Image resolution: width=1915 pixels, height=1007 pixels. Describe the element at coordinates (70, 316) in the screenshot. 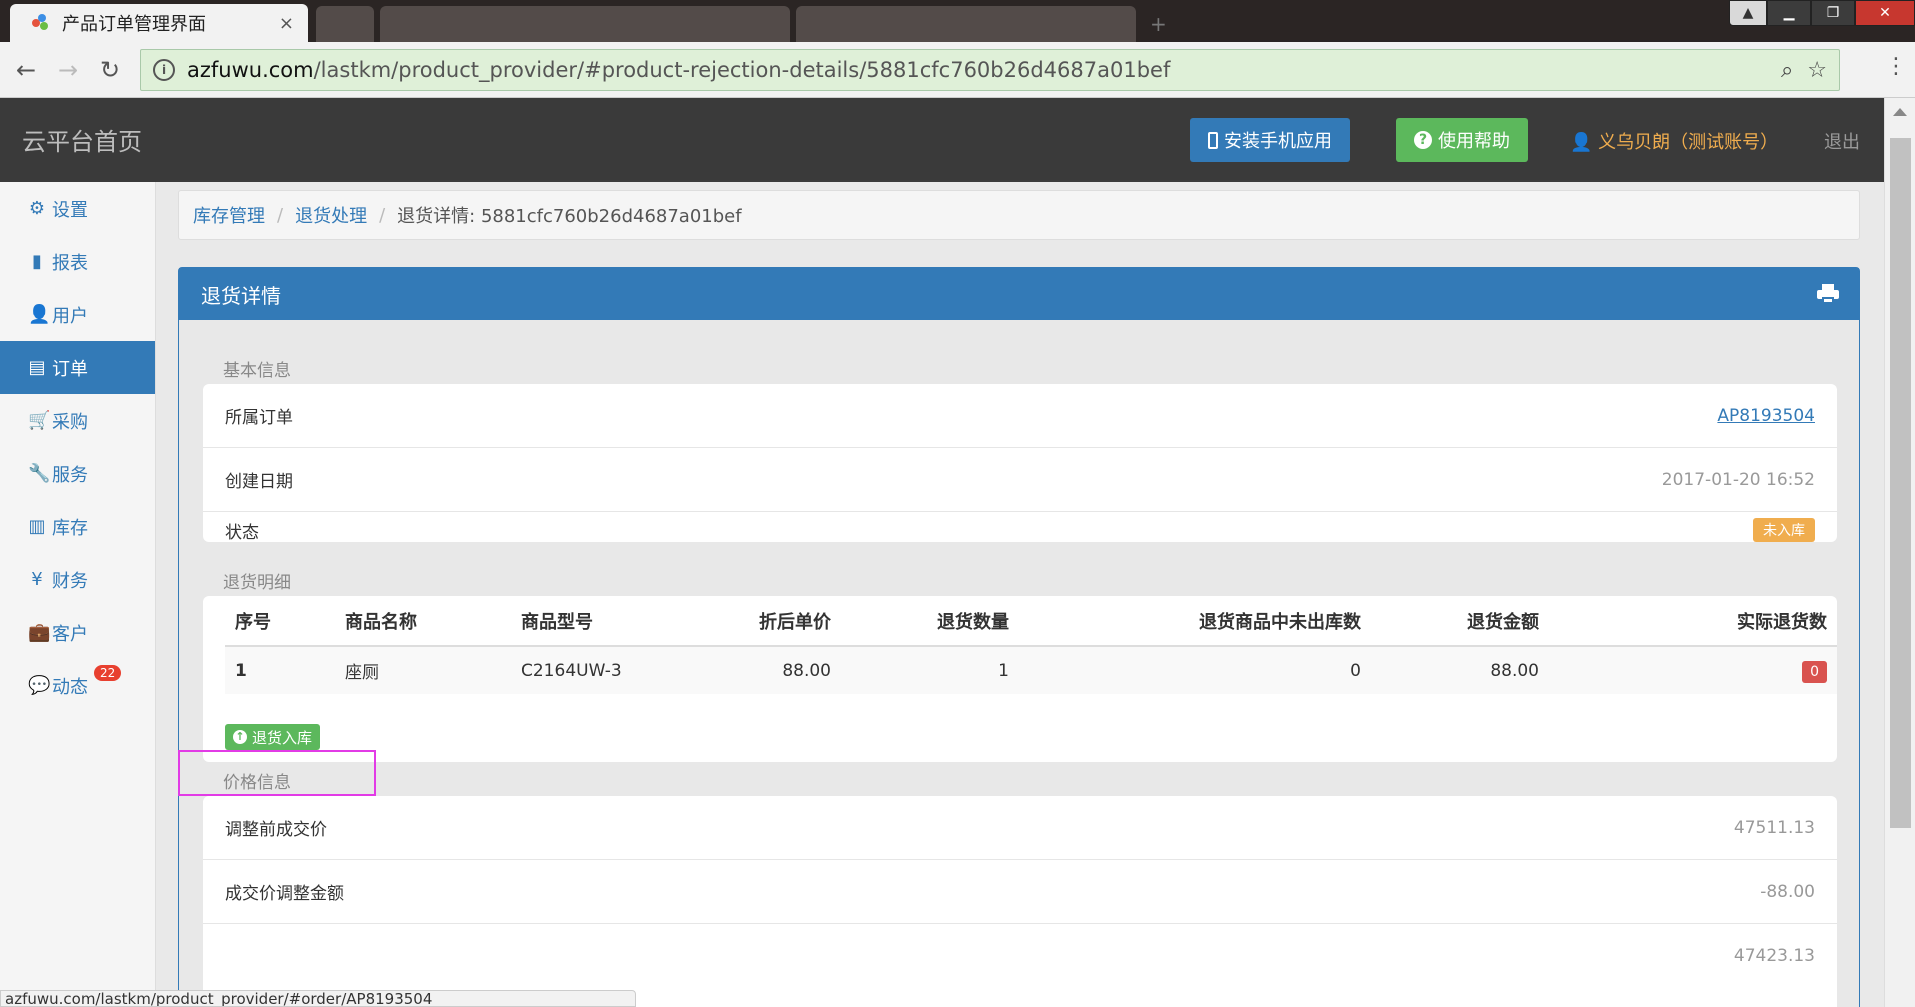

I see `sidebar-item-label: 用户` at that location.